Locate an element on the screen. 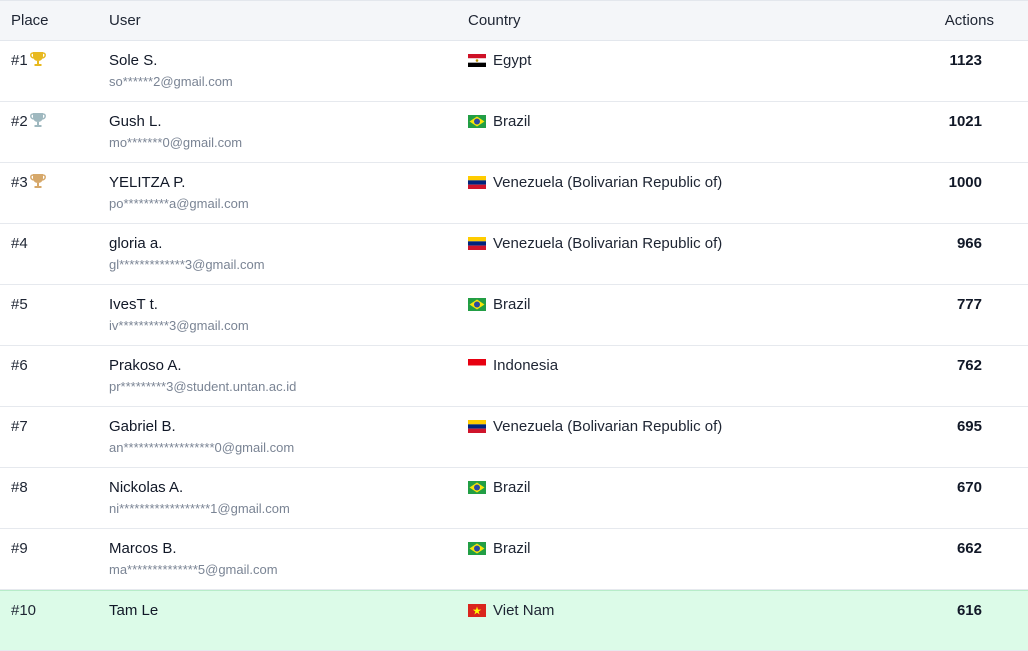 The height and width of the screenshot is (651, 1028). indonesia-flag-icon is located at coordinates (477, 365).